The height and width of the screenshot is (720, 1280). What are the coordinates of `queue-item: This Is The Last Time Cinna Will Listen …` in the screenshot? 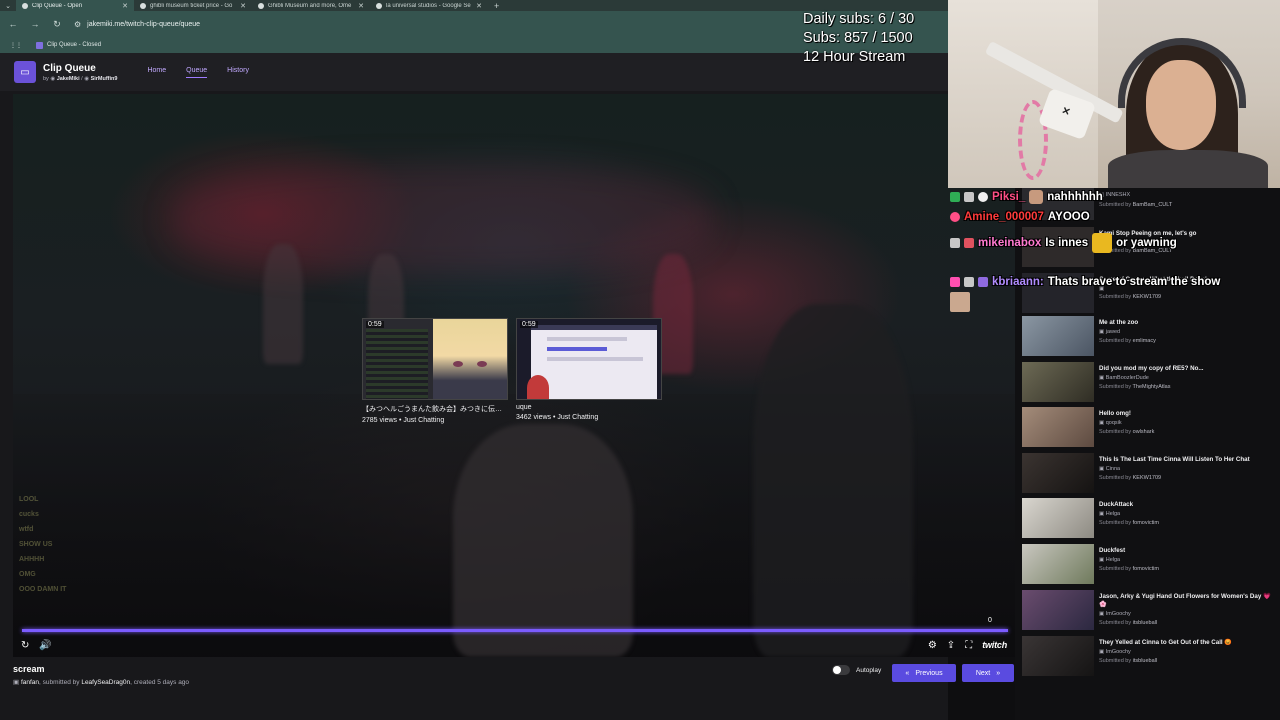 It's located at (1147, 475).